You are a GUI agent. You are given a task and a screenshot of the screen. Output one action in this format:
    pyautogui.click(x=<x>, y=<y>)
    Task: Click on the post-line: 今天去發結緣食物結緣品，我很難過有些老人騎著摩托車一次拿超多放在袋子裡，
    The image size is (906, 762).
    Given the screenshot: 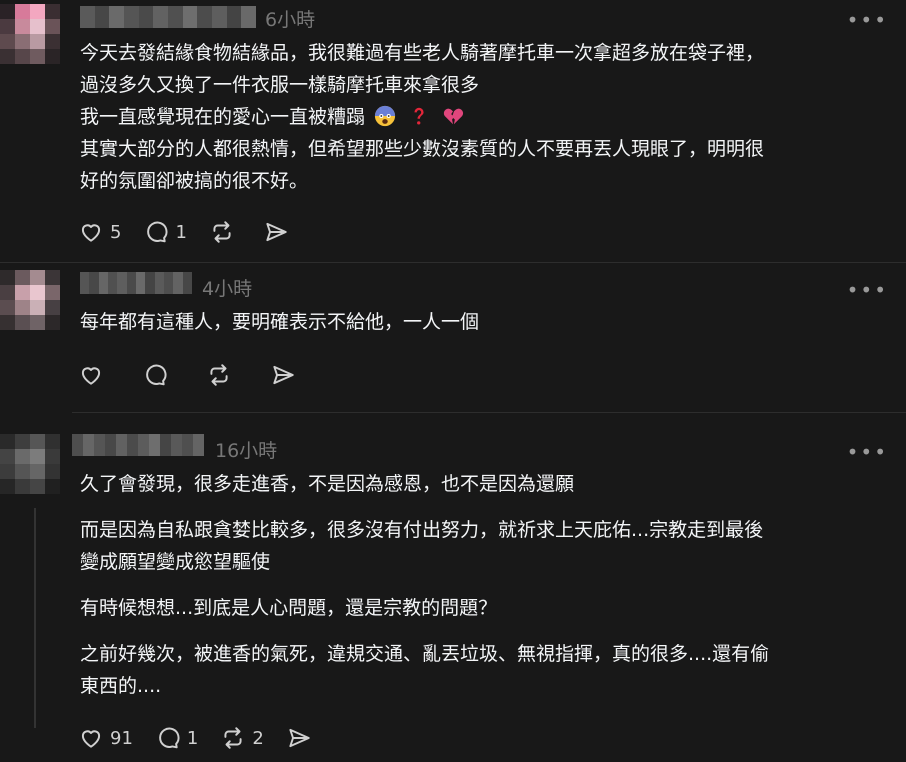 What is the action you would take?
    pyautogui.click(x=422, y=53)
    